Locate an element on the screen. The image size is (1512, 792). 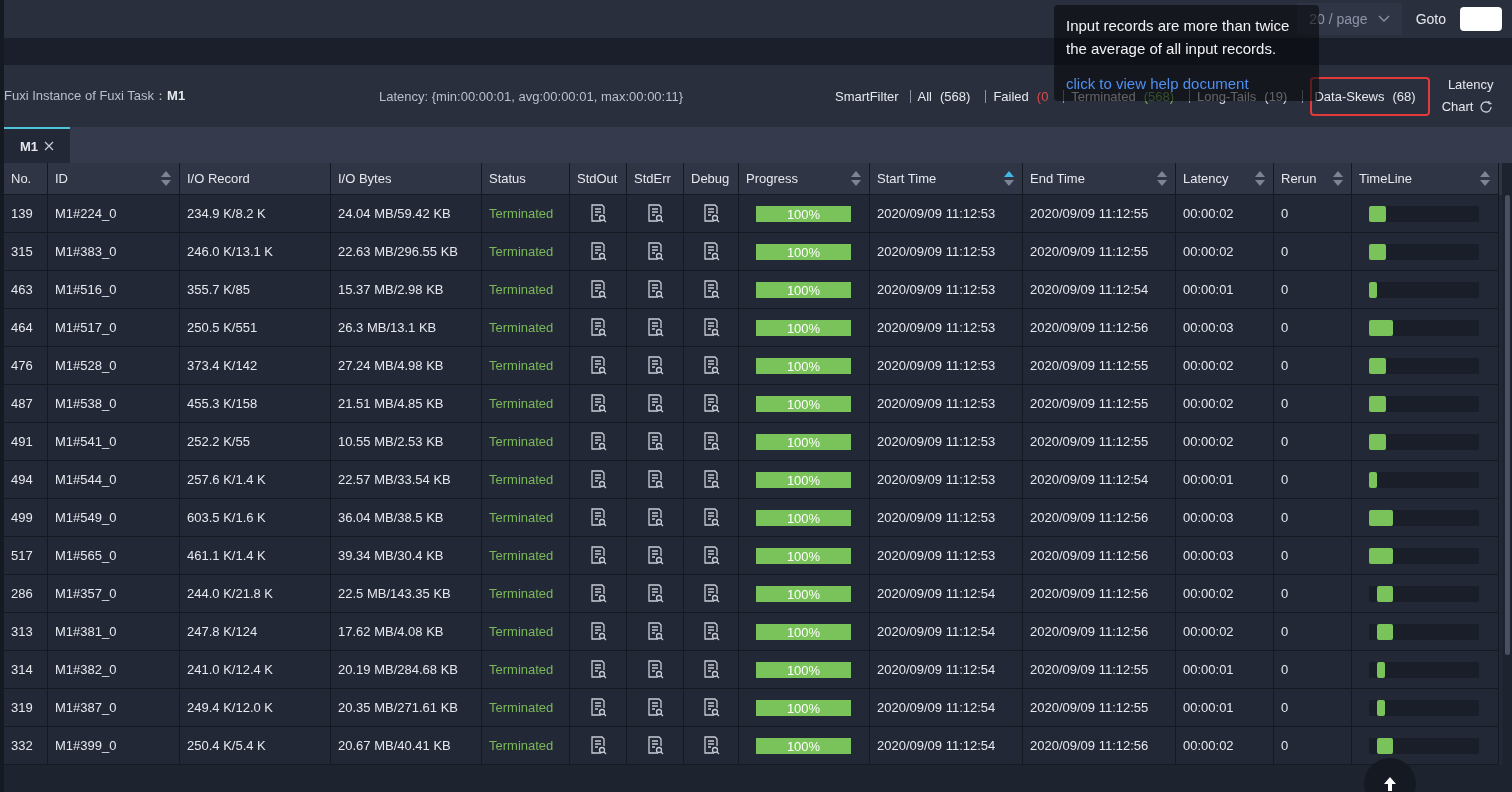
close-icon is located at coordinates (49, 146).